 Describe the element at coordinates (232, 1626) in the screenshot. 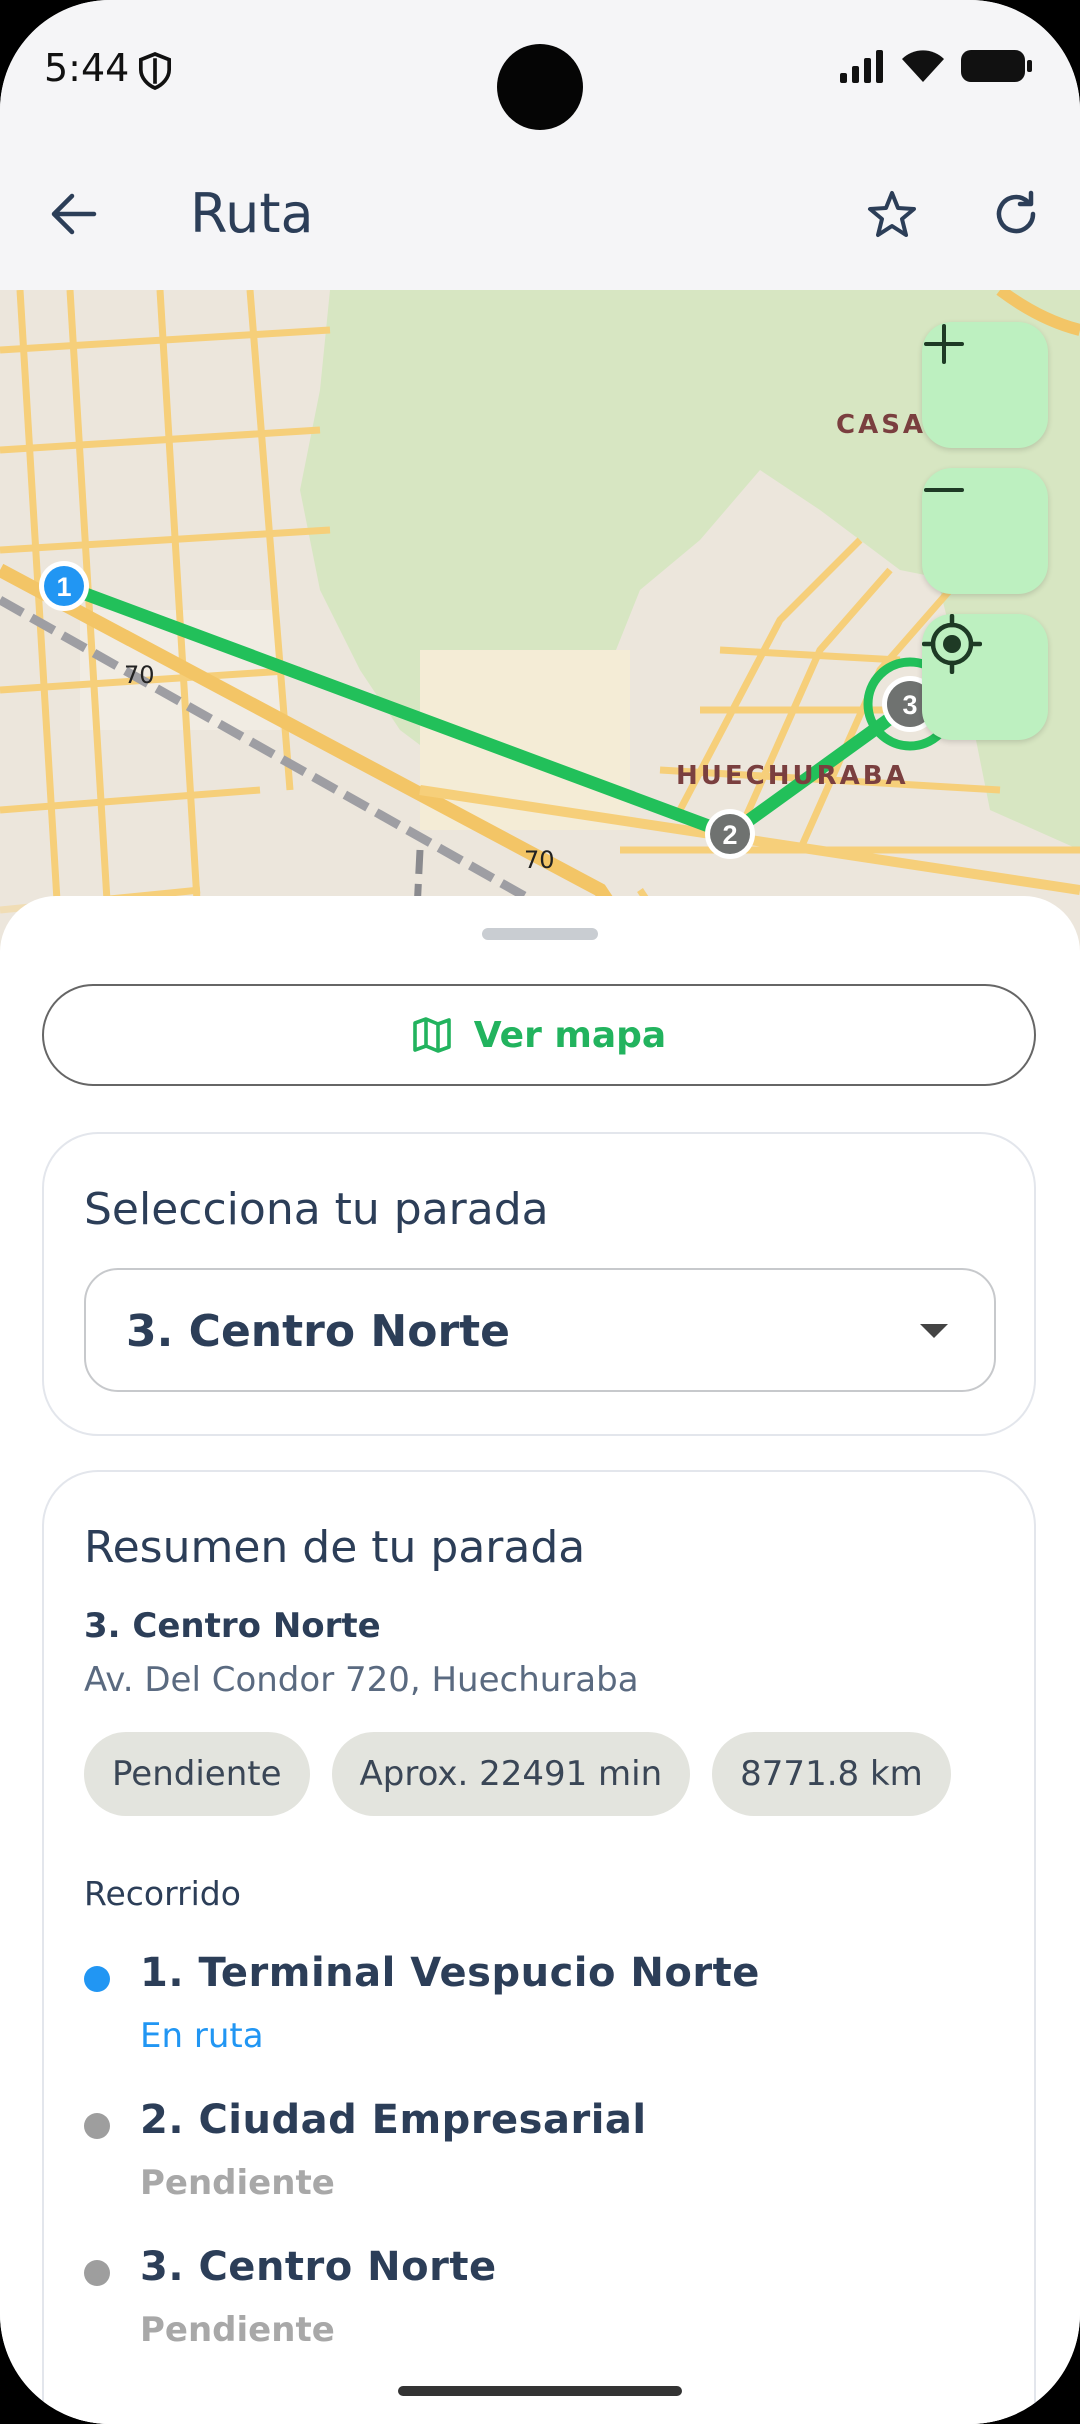

I see `summary-stop-name: 3. Centro Norte` at that location.